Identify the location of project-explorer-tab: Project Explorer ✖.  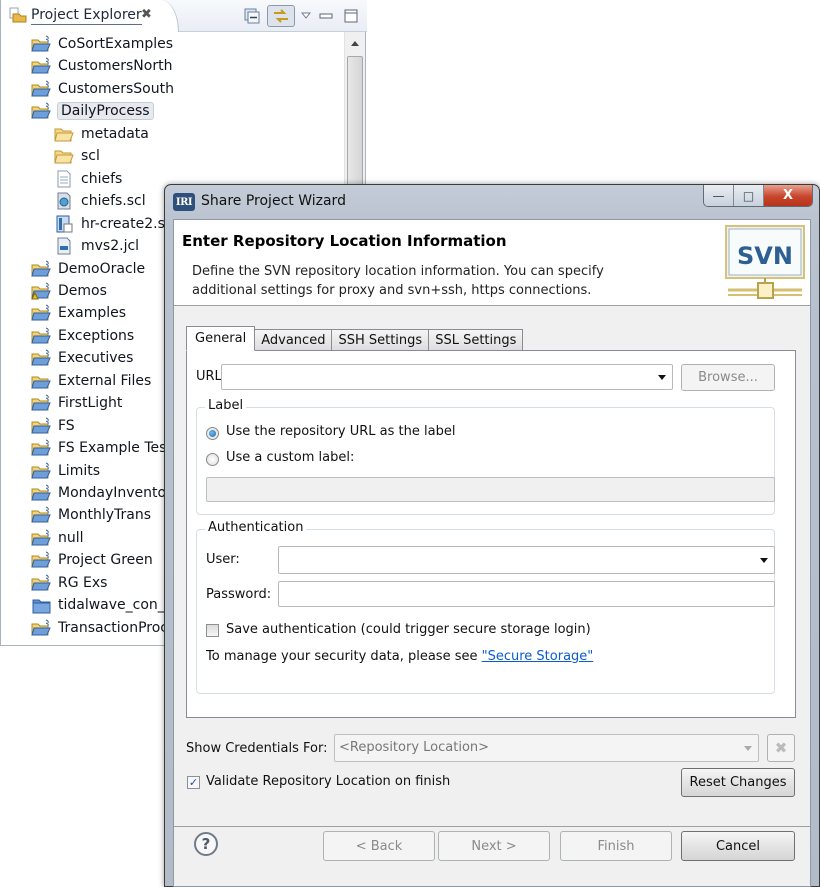
(90, 16).